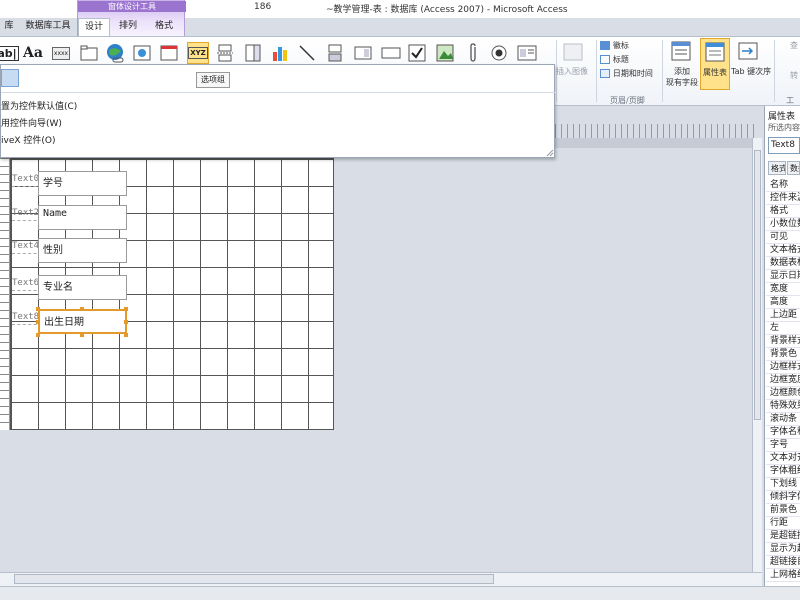 The image size is (800, 600). Describe the element at coordinates (783, 341) in the screenshot. I see `property-row: 背景样式` at that location.